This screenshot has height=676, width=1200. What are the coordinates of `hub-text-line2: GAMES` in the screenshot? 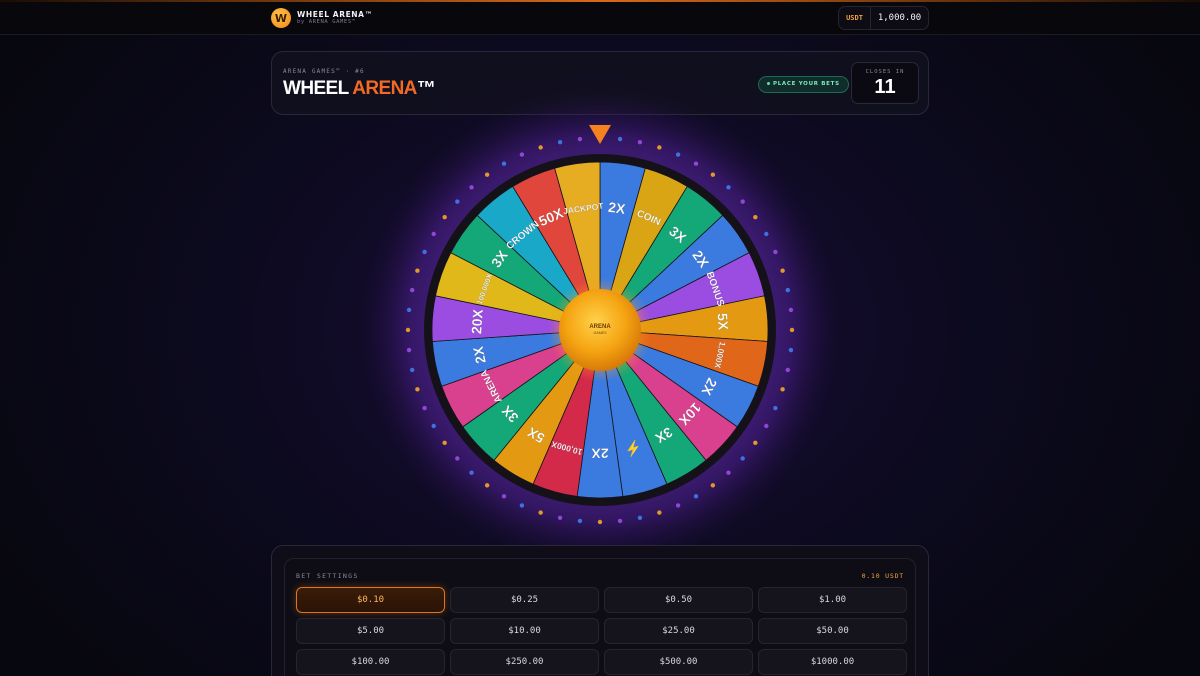 It's located at (601, 333).